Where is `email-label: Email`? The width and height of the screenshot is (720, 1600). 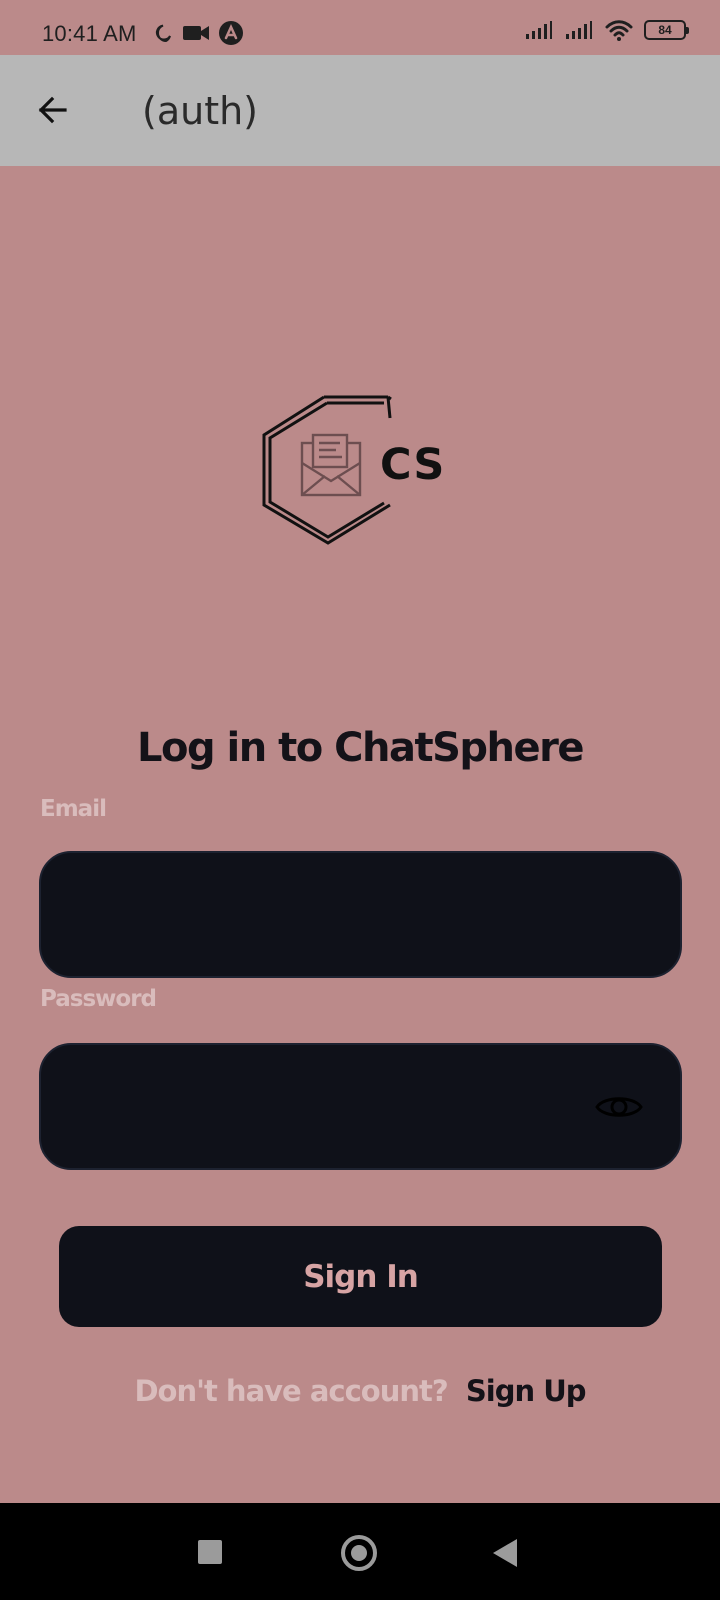
email-label: Email is located at coordinates (73, 809).